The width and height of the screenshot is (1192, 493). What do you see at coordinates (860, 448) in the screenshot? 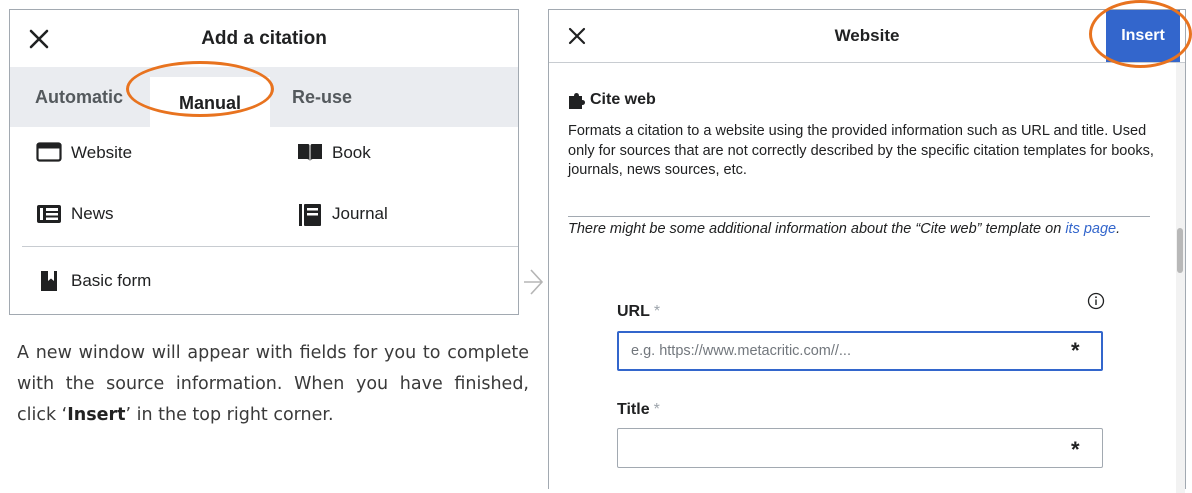
I see `title-input` at bounding box center [860, 448].